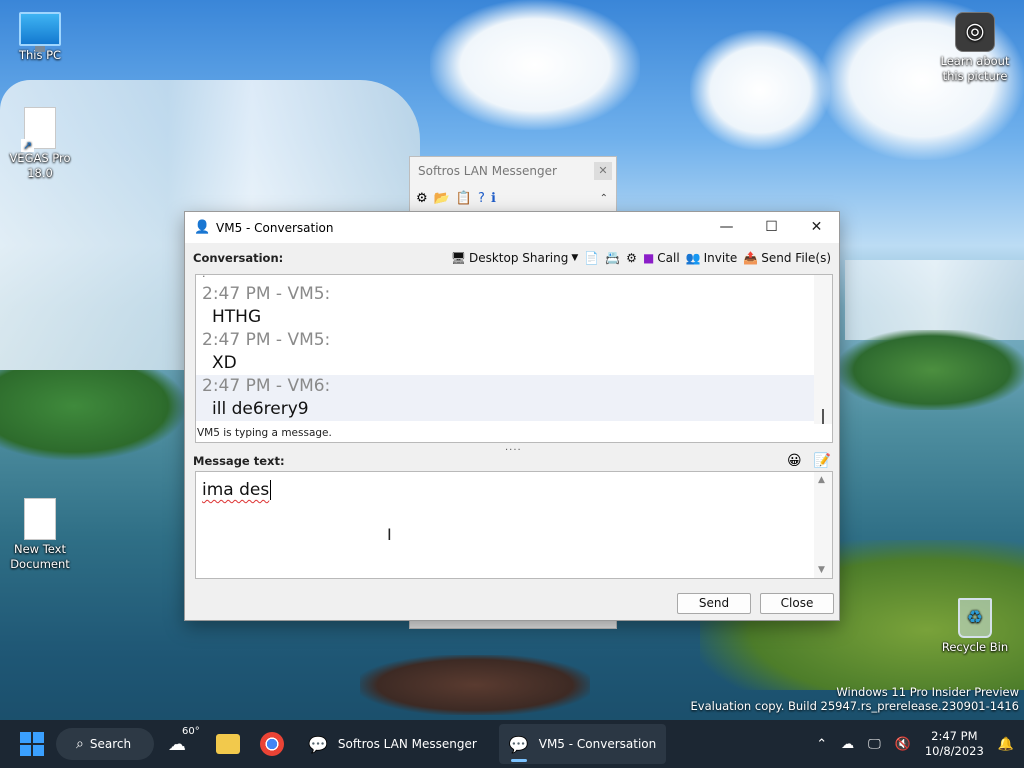 This screenshot has height=768, width=1024. What do you see at coordinates (582, 744) in the screenshot?
I see `taskbar-item-conversation: 💬 VM5 - Conversation` at bounding box center [582, 744].